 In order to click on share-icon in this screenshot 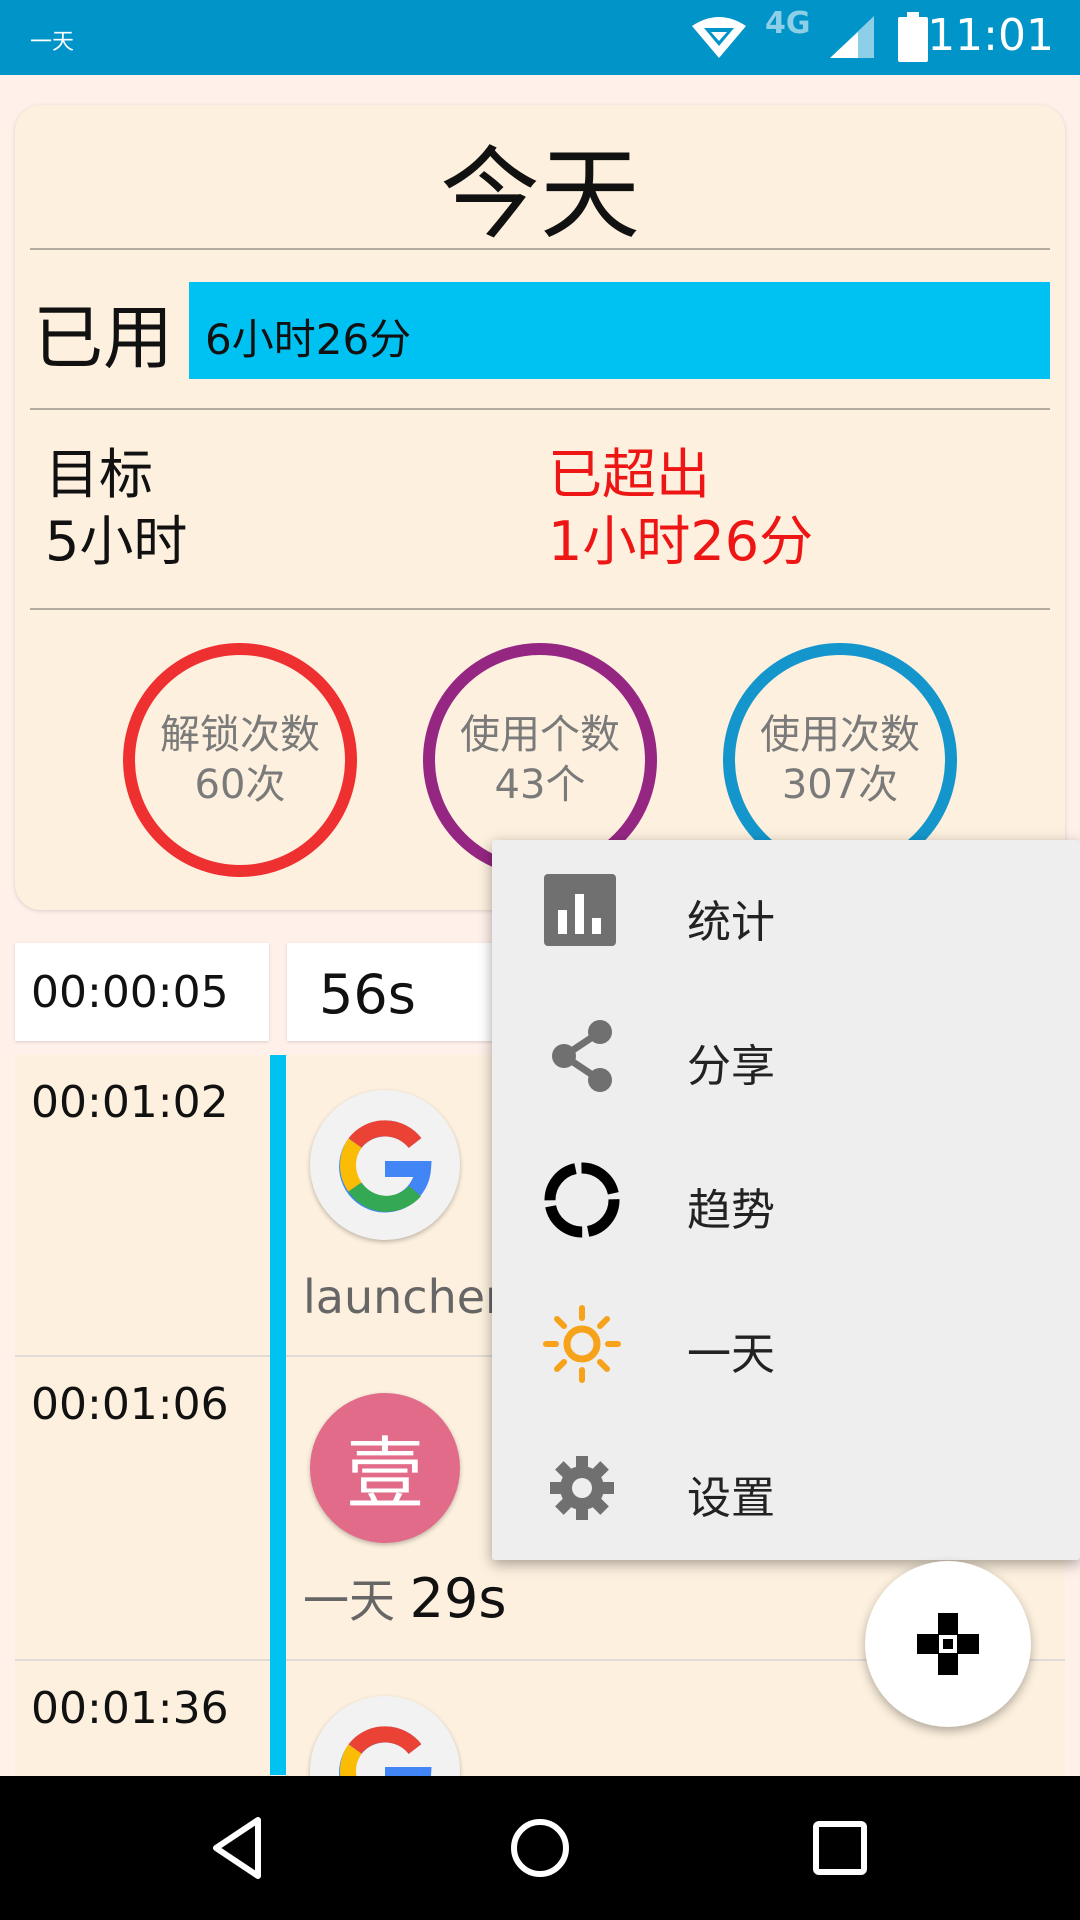, I will do `click(582, 1056)`.